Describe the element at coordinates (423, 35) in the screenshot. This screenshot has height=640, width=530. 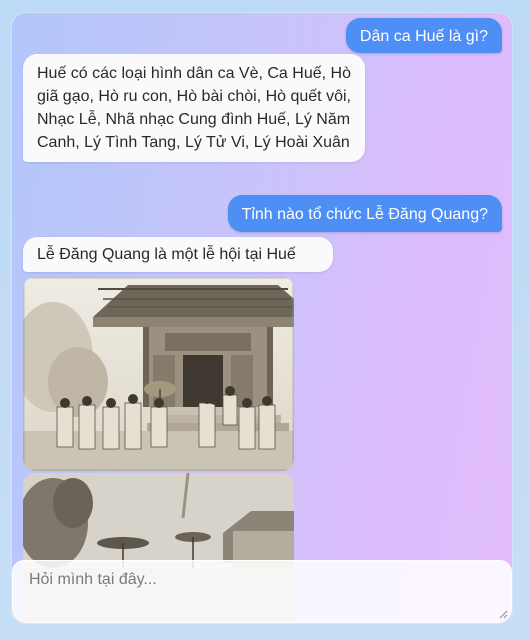
I see `user-message: Dân ca Huế là gì?` at that location.